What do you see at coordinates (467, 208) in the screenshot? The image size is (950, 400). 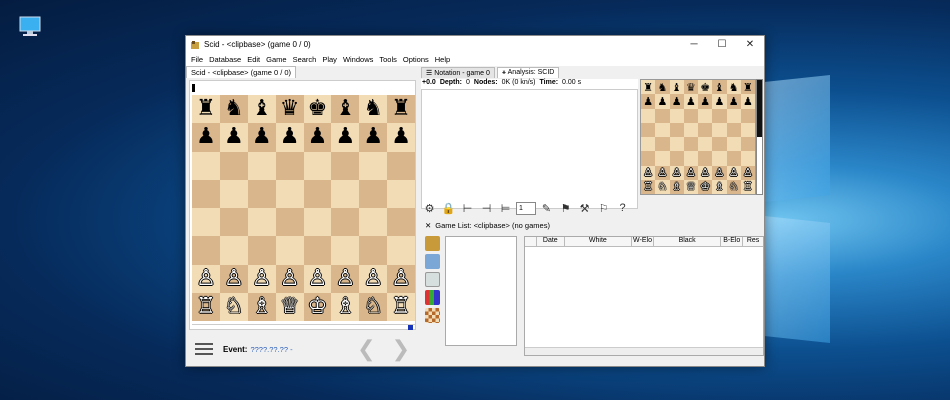 I see `add-move-icon: ⊢` at bounding box center [467, 208].